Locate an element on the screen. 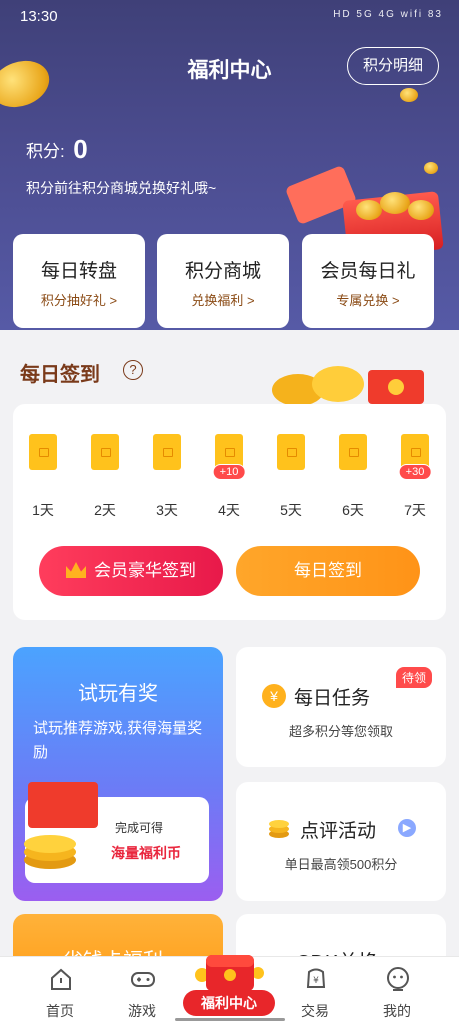 The height and width of the screenshot is (1024, 459). status-time: 13:30 is located at coordinates (39, 16).